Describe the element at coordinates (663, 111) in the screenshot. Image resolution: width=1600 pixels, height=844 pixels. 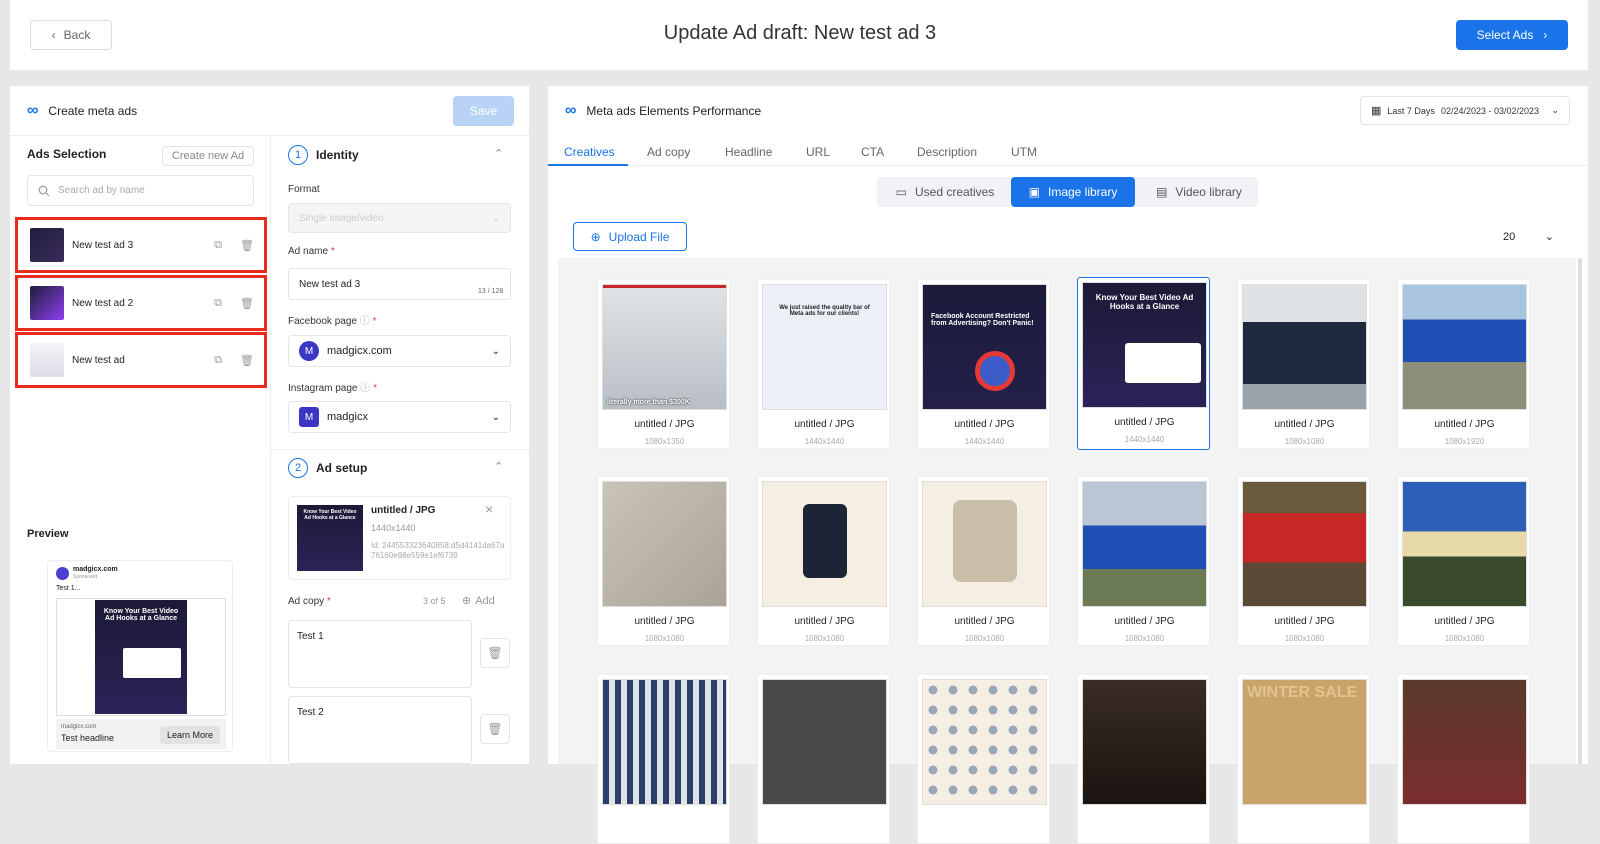
I see `performance-header: ∞ Meta ads Elements Performance` at that location.